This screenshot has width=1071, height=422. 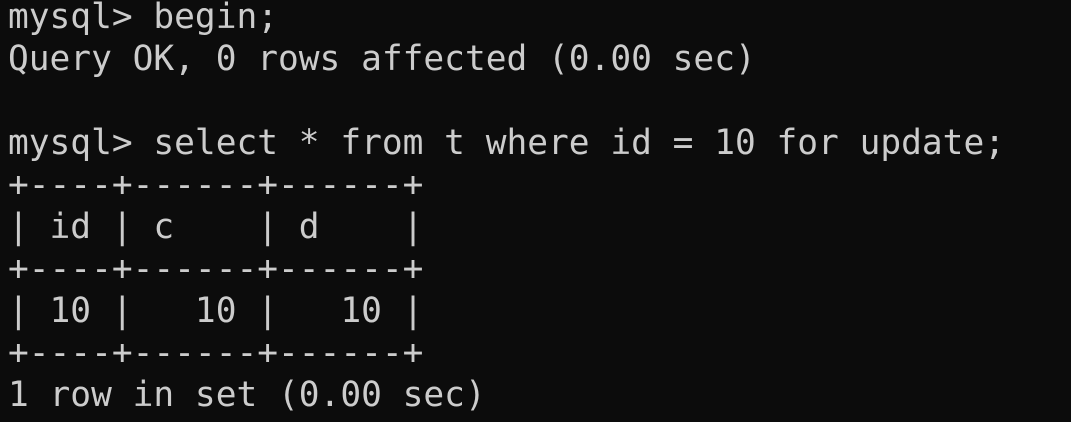 I want to click on table-header-row: | id | c | d |, so click(x=216, y=227).